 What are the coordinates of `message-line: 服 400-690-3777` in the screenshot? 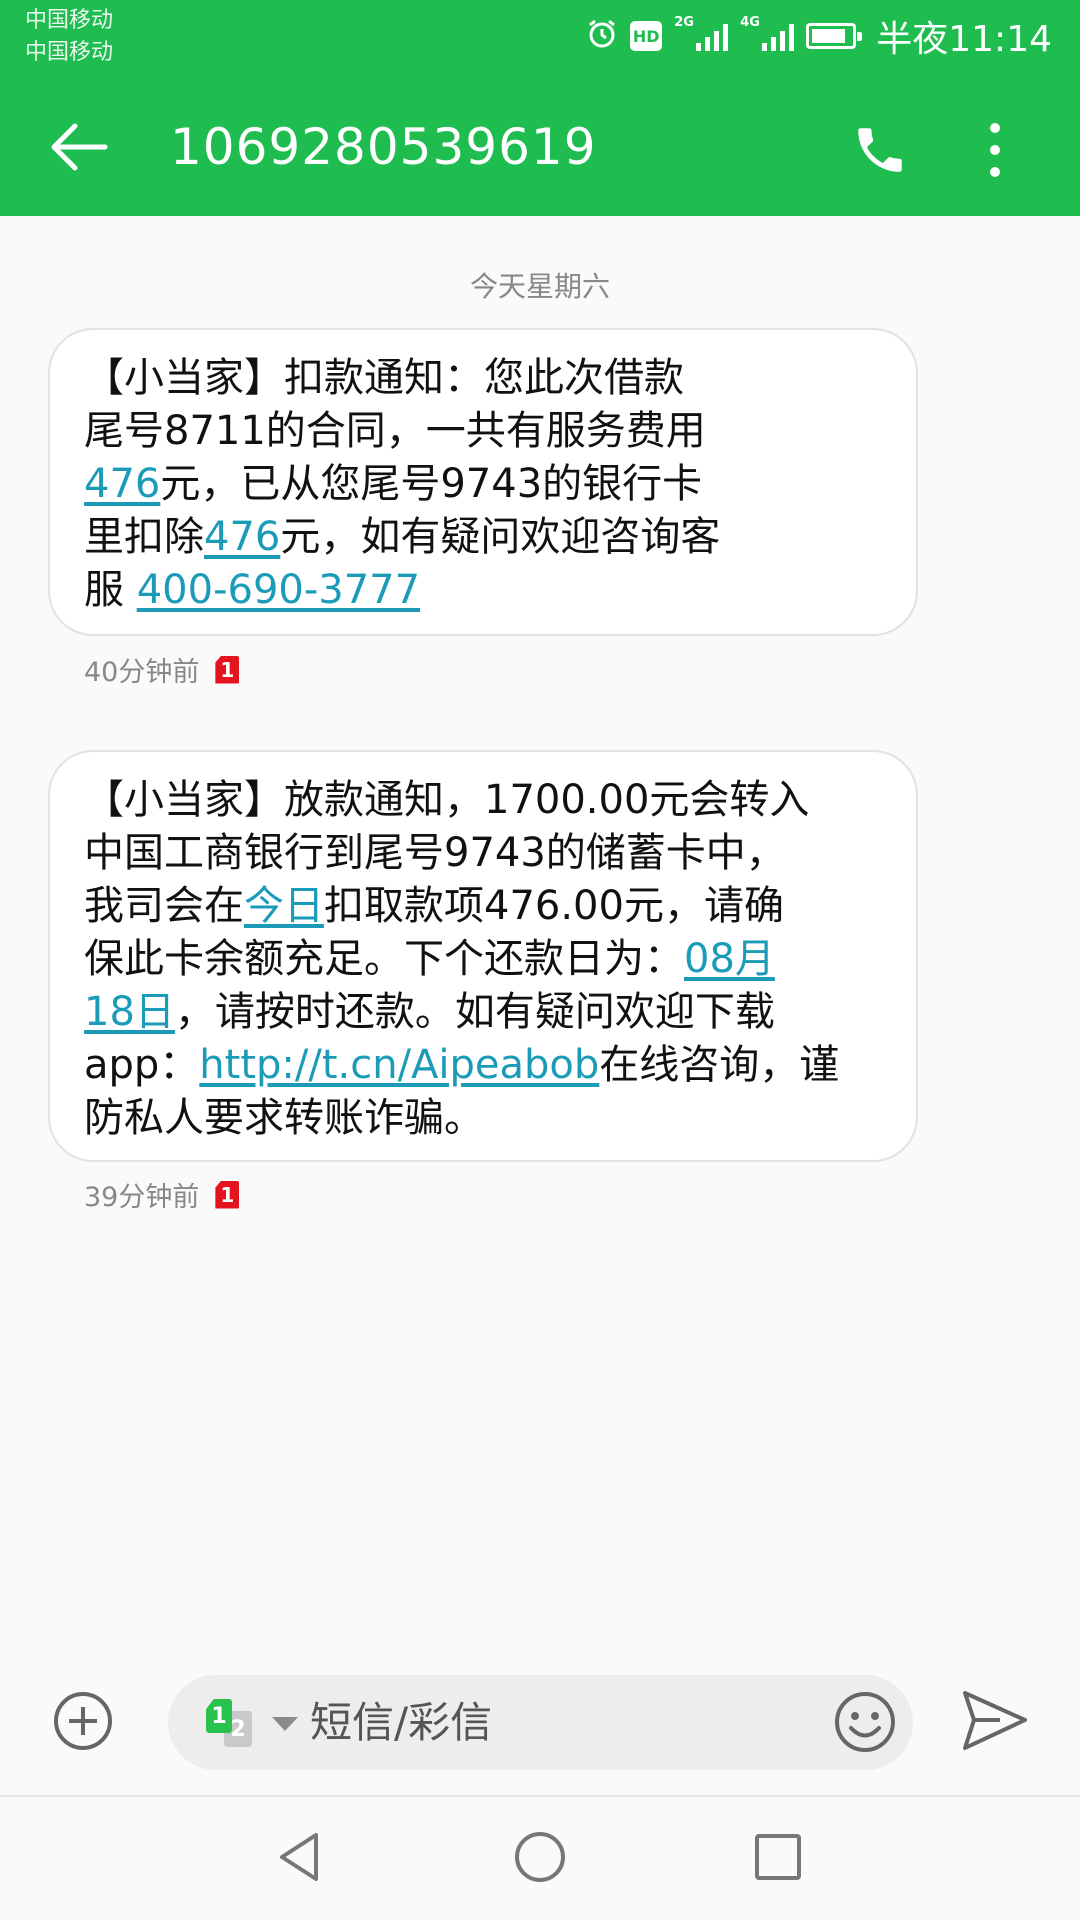 It's located at (485, 590).